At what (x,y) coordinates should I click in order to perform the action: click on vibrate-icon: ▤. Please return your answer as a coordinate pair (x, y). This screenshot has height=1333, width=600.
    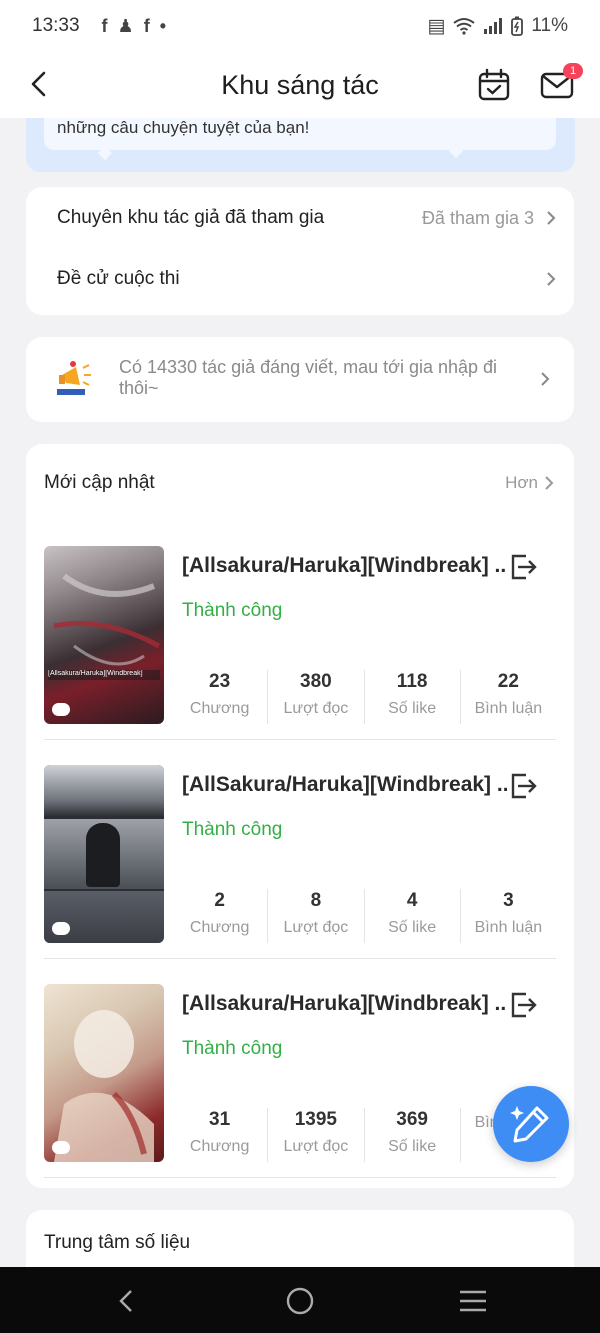
    Looking at the image, I should click on (436, 26).